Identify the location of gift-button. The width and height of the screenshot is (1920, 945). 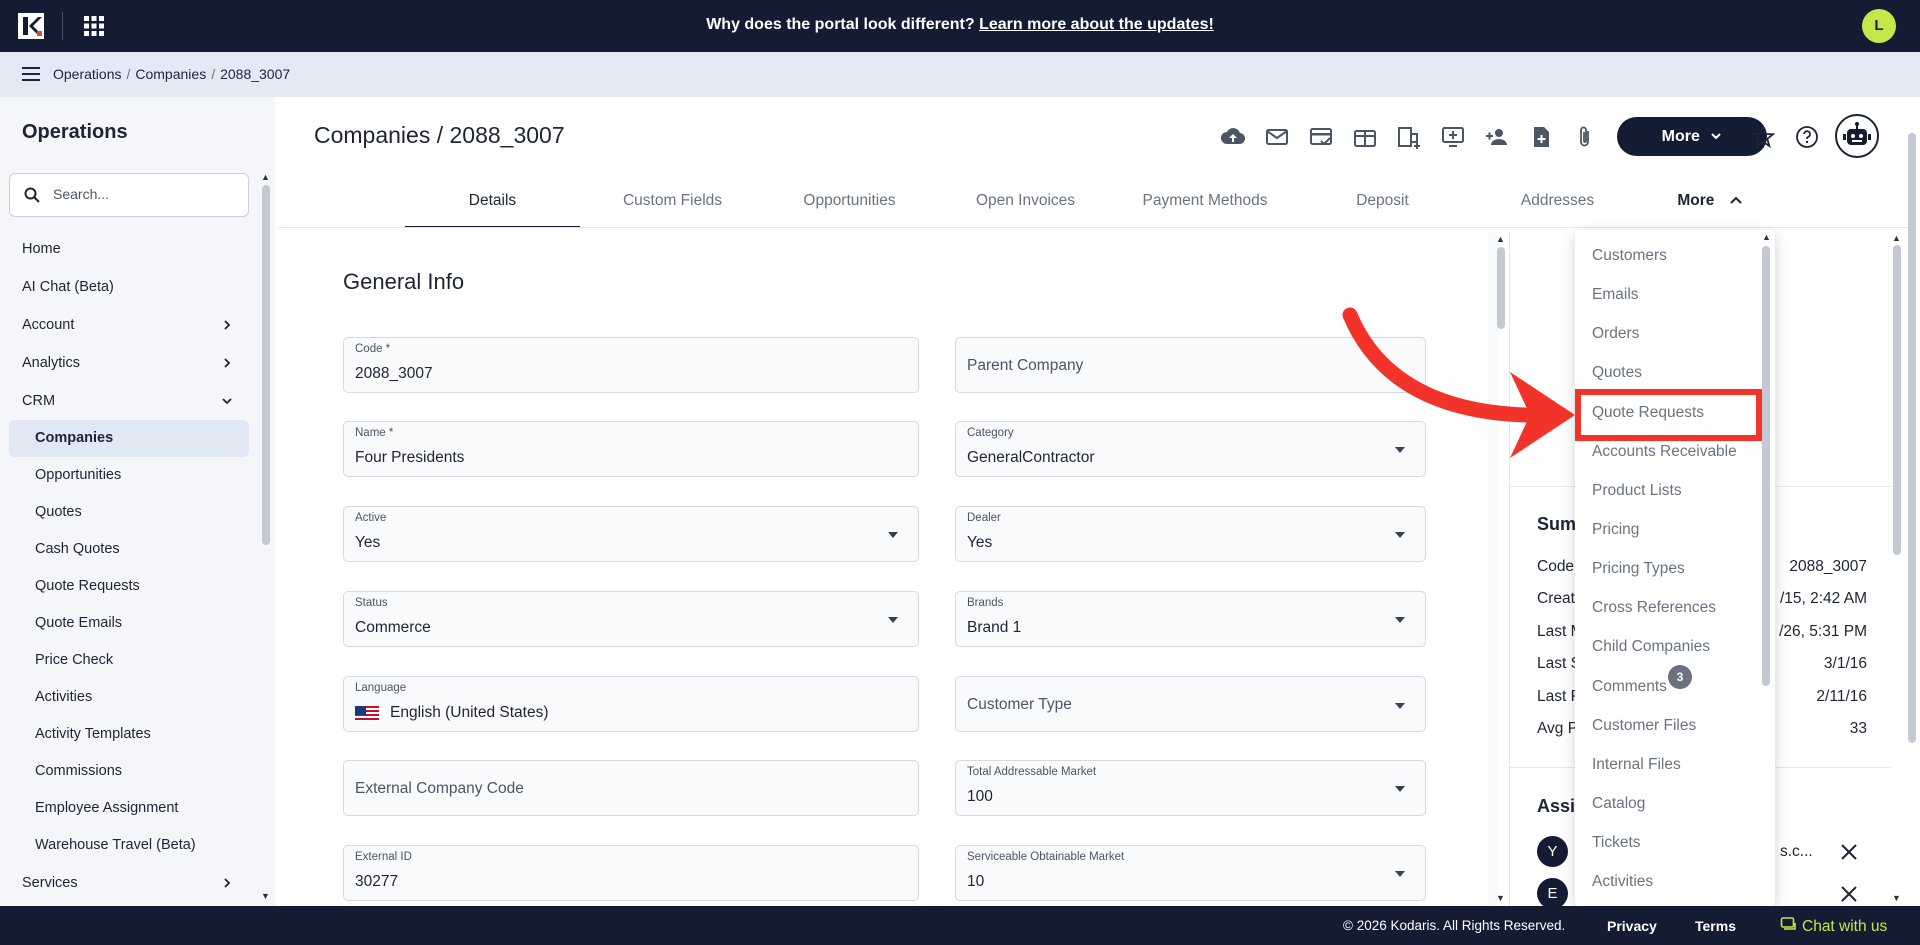
(1365, 137).